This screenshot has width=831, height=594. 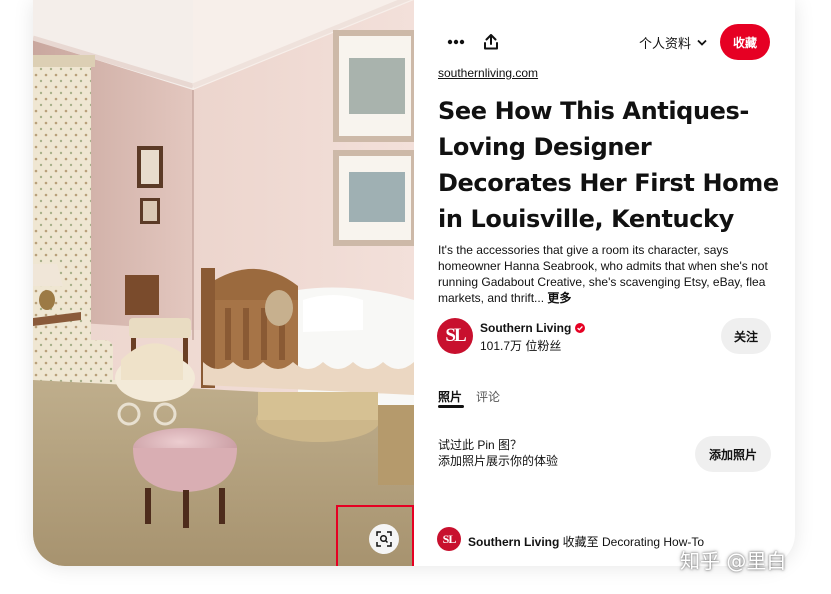 What do you see at coordinates (451, 406) in the screenshot?
I see `active-tab-indicator` at bounding box center [451, 406].